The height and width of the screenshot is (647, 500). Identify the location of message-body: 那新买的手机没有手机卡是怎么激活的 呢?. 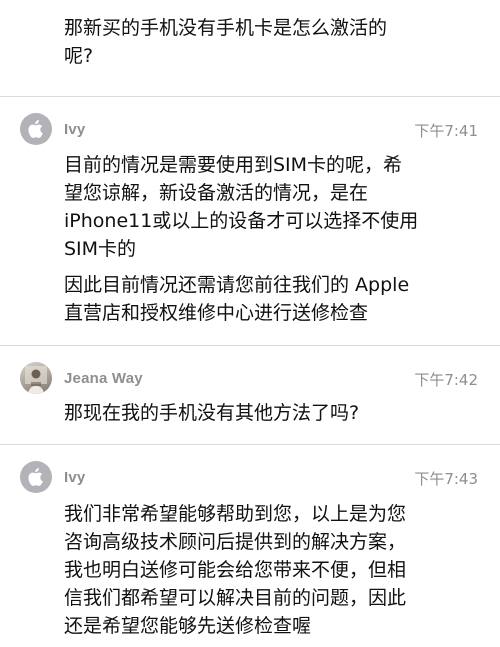
(270, 42).